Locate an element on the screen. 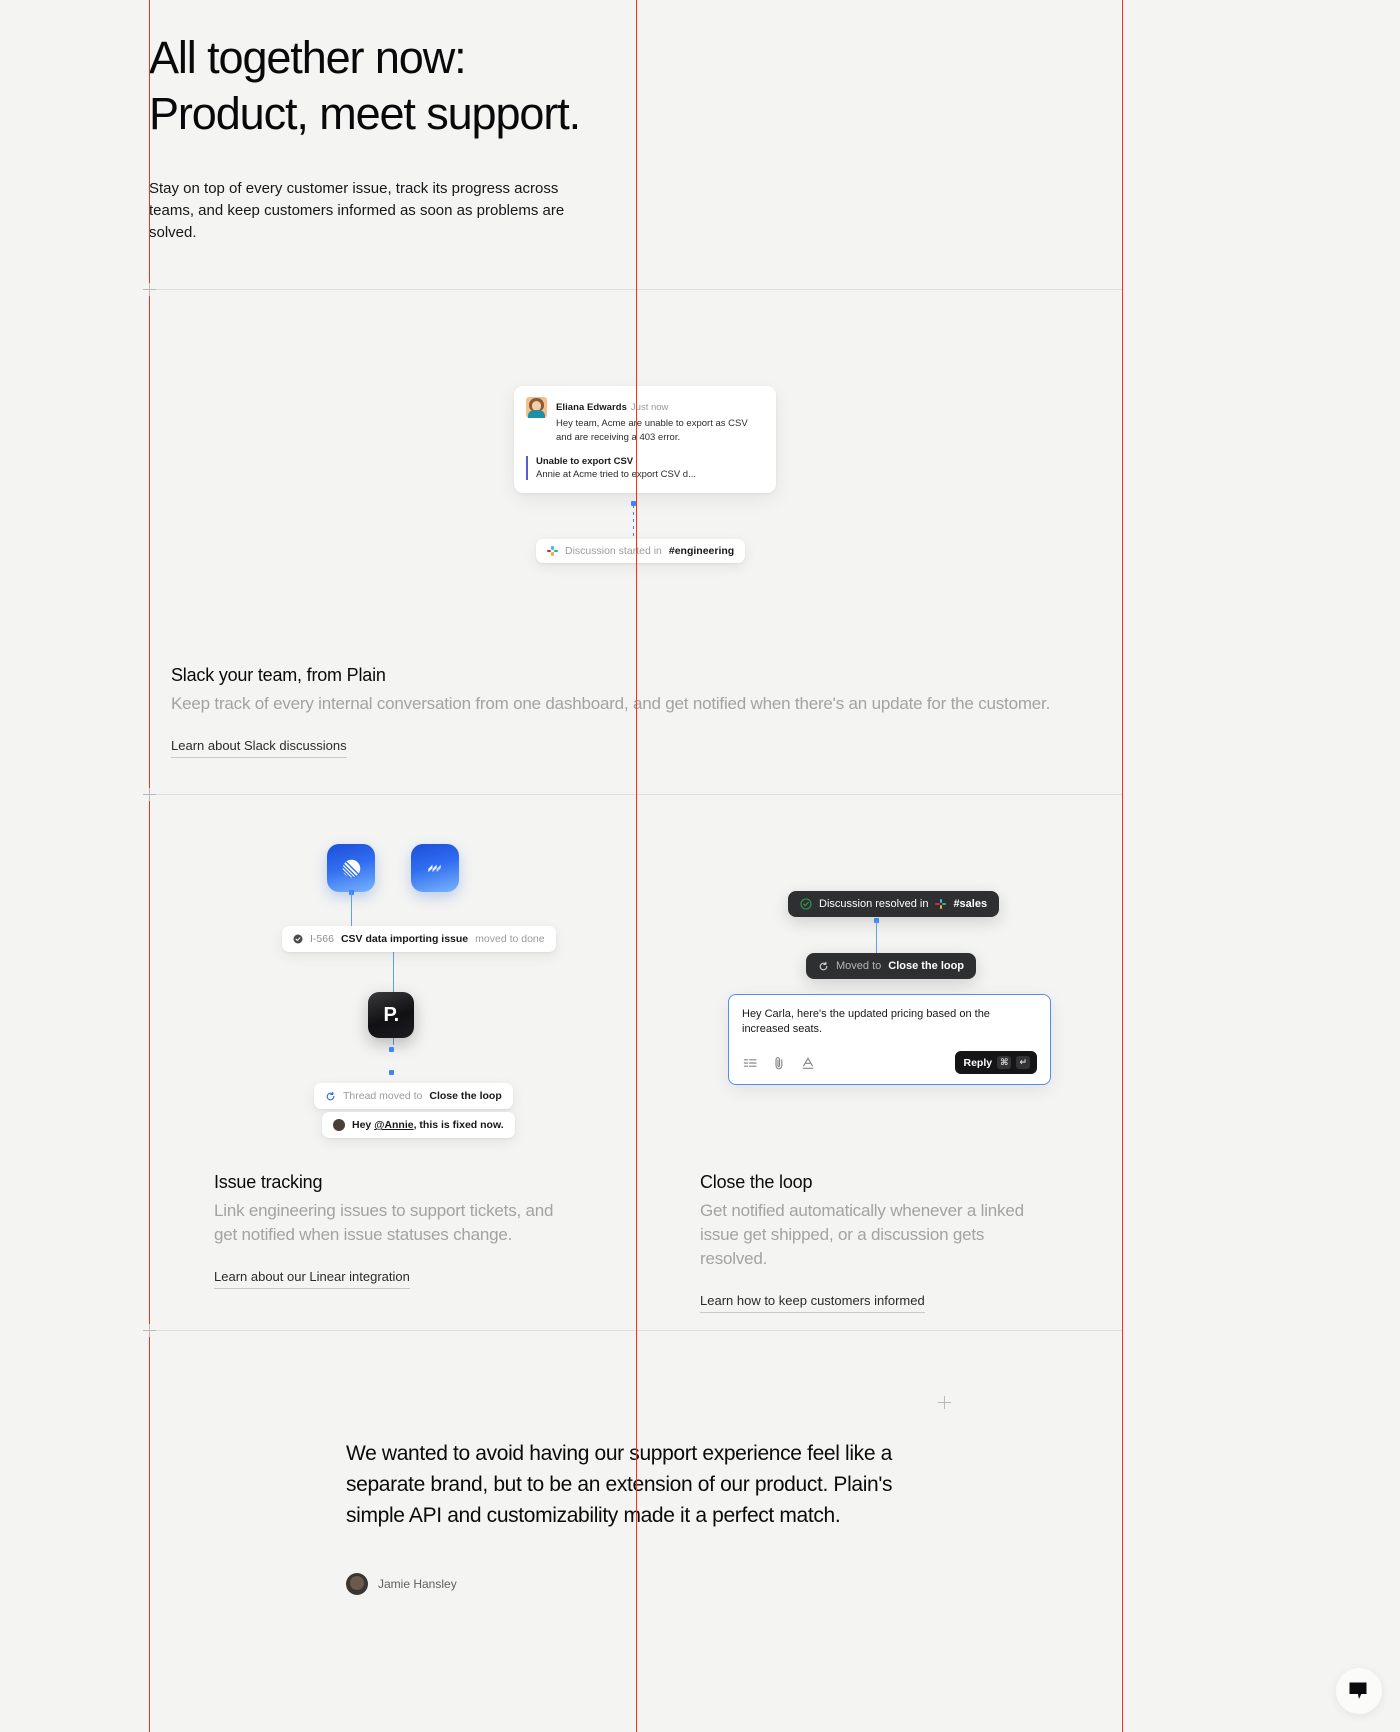 This screenshot has width=1400, height=1732. chat-widget-button is located at coordinates (1359, 1691).